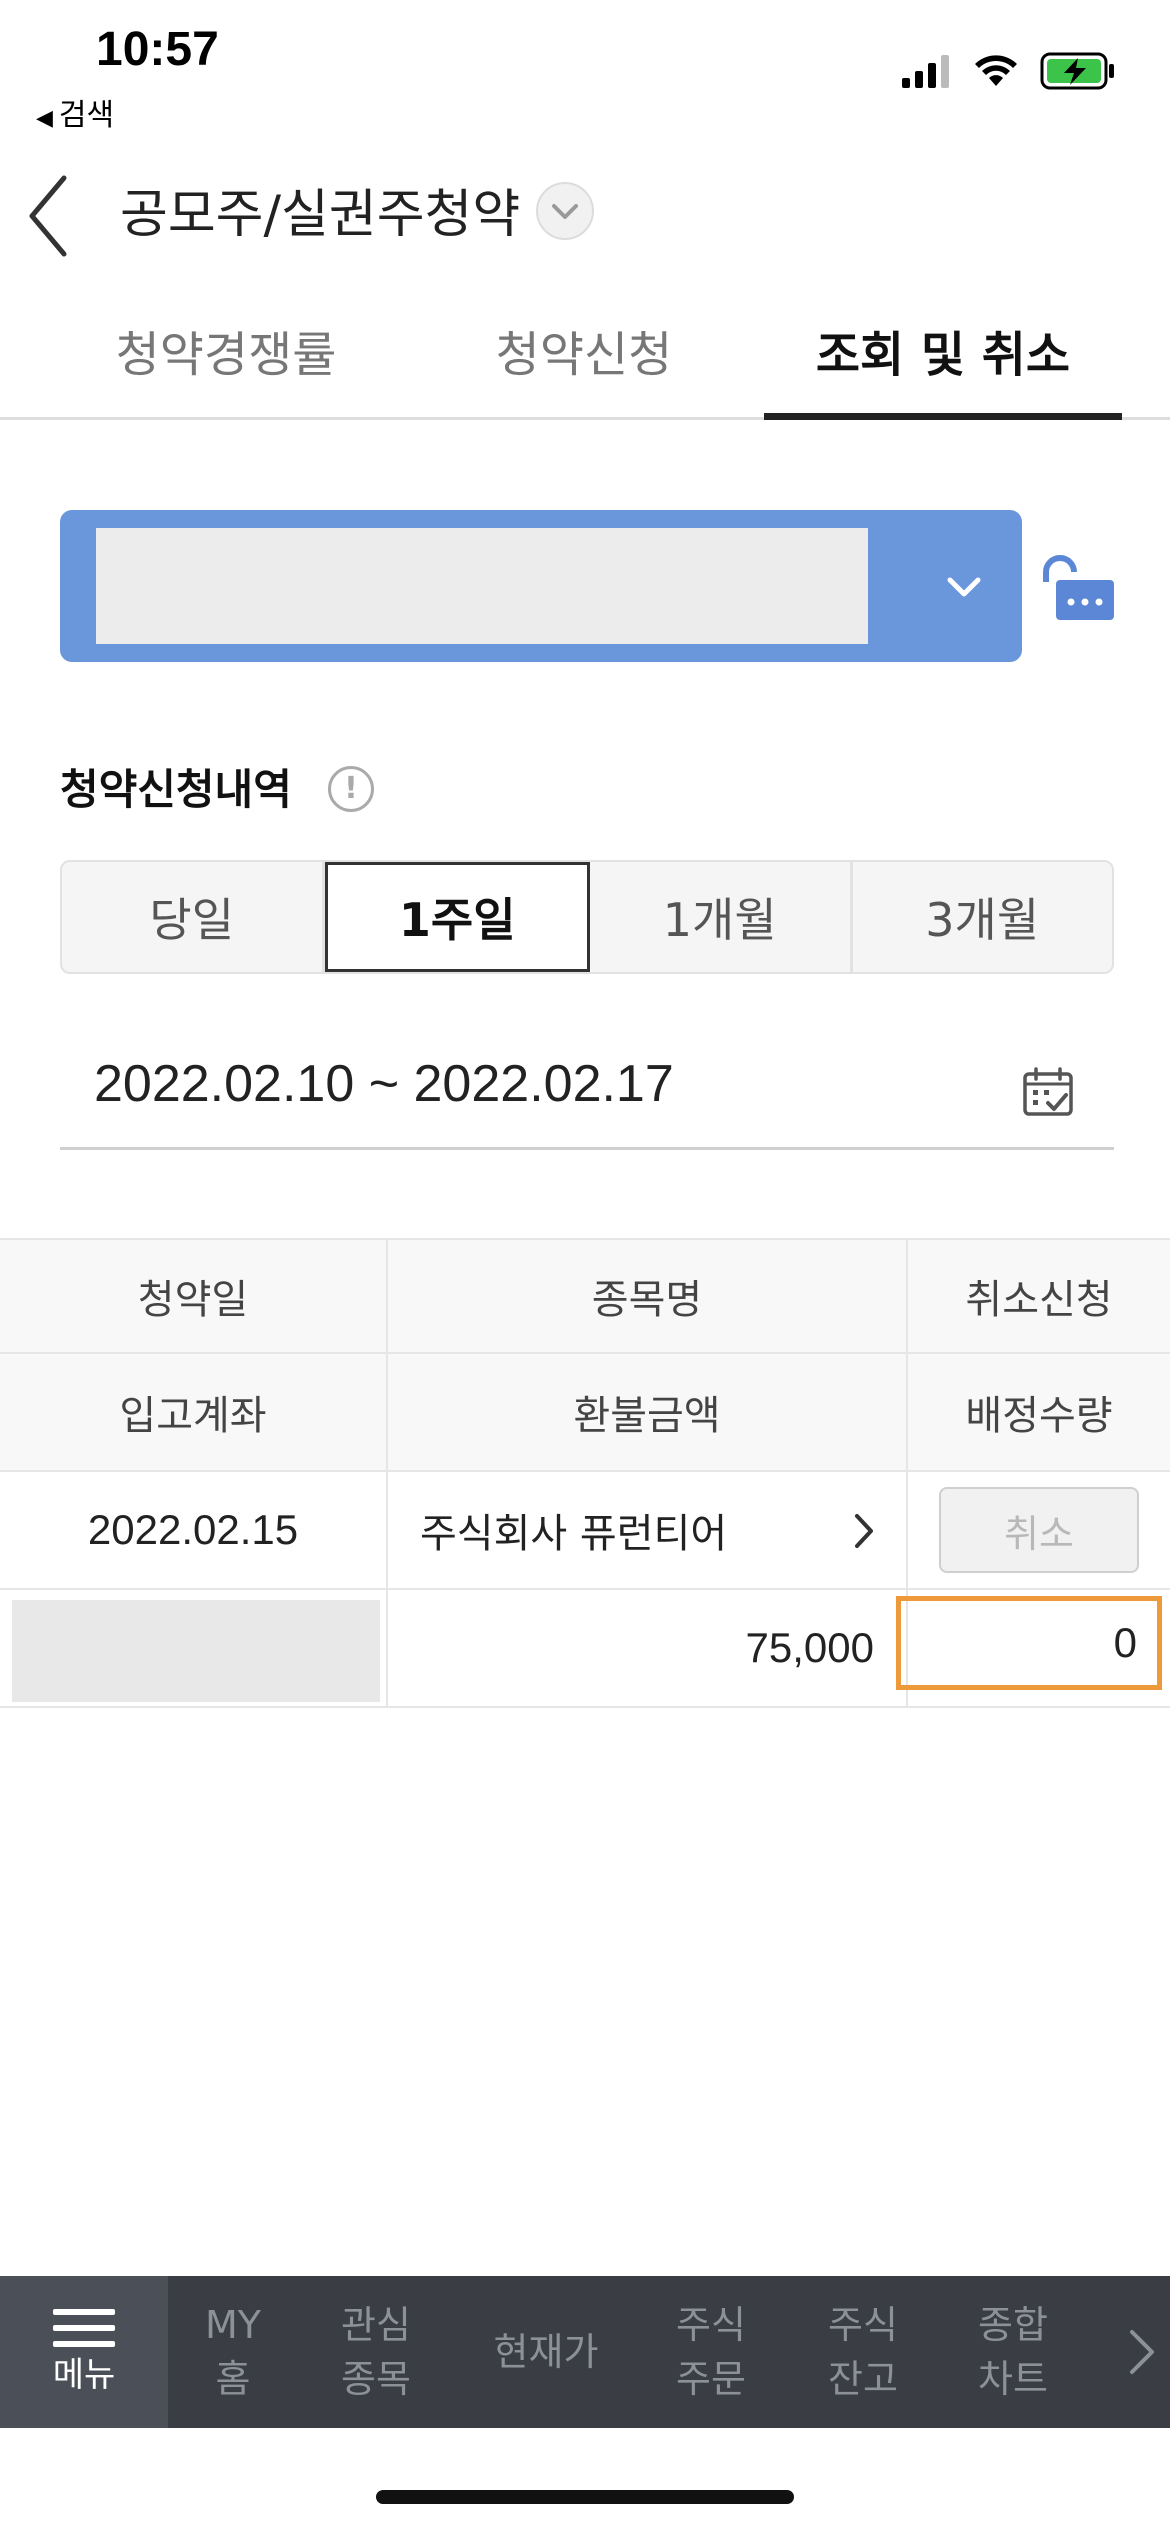  I want to click on table-row: 75,000 0, so click(585, 1649).